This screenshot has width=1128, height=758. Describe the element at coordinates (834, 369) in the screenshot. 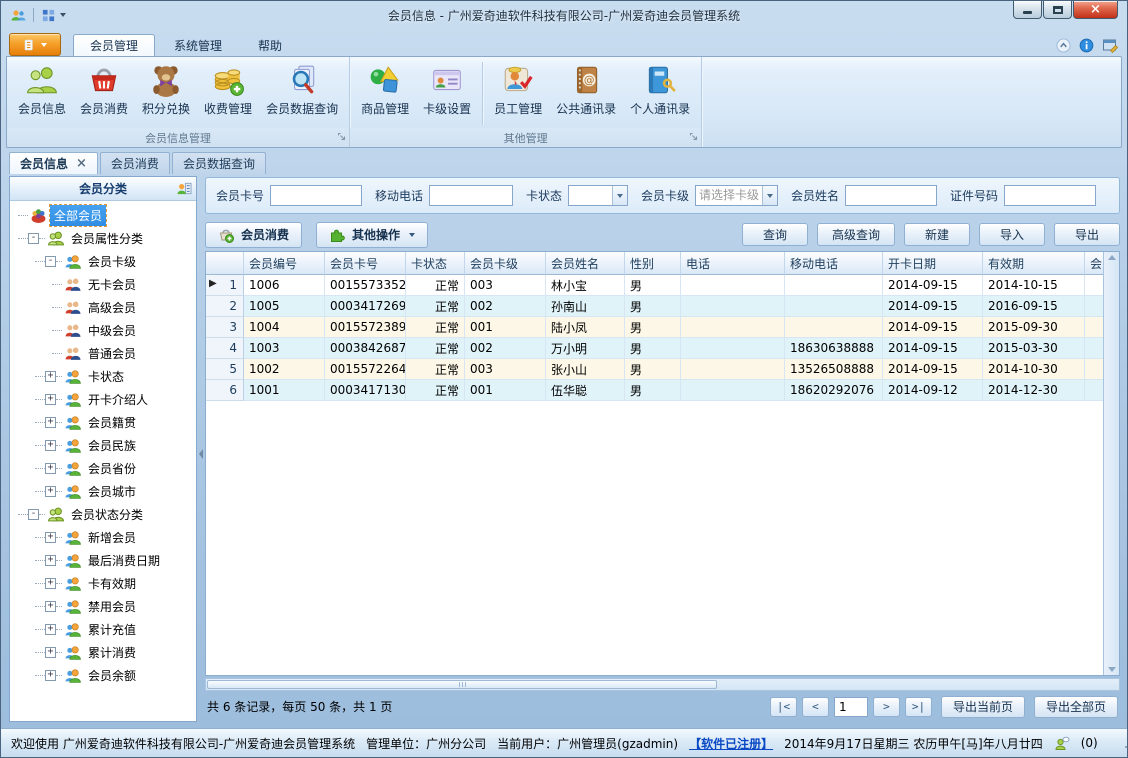

I see `grid-cell: 13526508888` at that location.